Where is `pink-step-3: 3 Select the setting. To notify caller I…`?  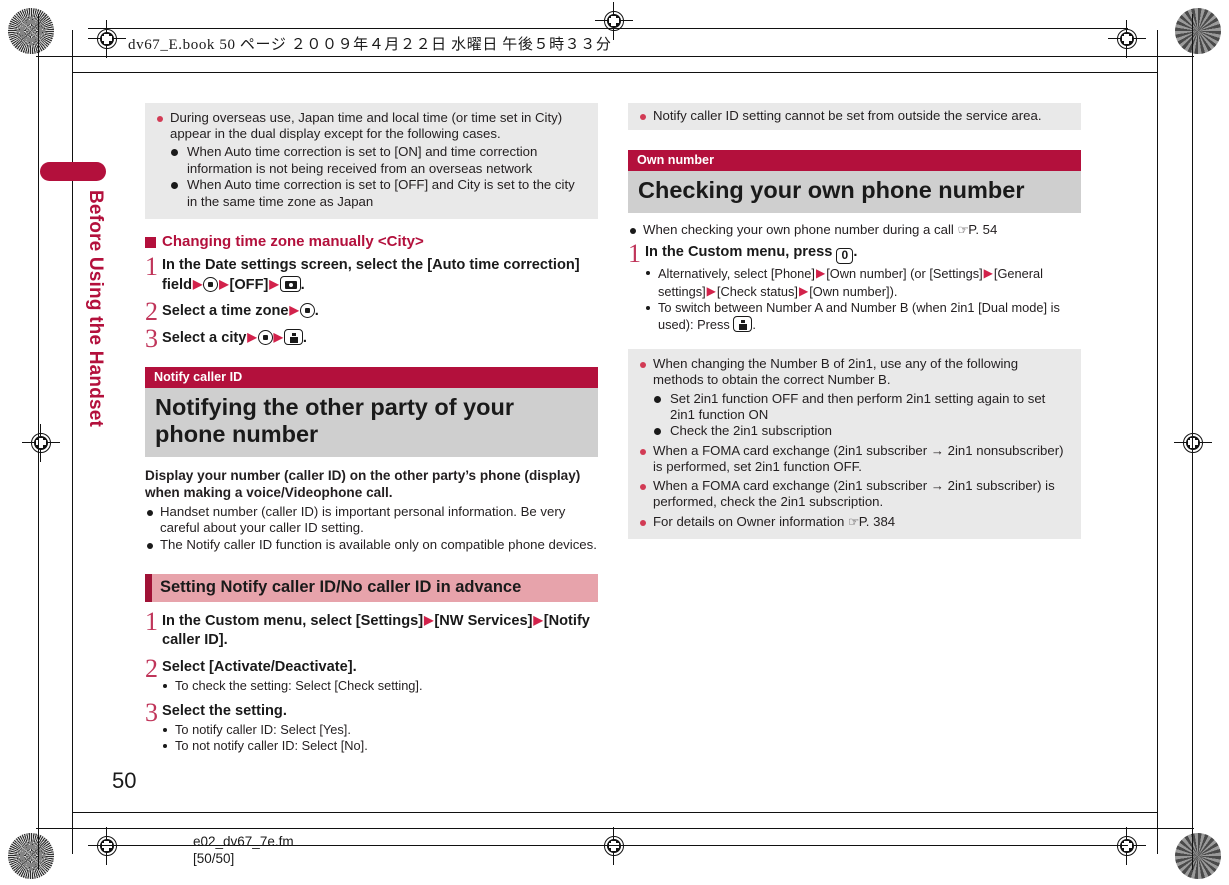 pink-step-3: 3 Select the setting. To notify caller I… is located at coordinates (371, 725).